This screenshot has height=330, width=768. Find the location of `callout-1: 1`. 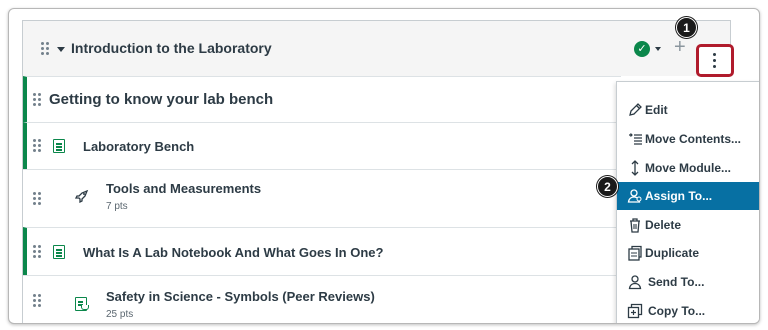

callout-1: 1 is located at coordinates (686, 27).